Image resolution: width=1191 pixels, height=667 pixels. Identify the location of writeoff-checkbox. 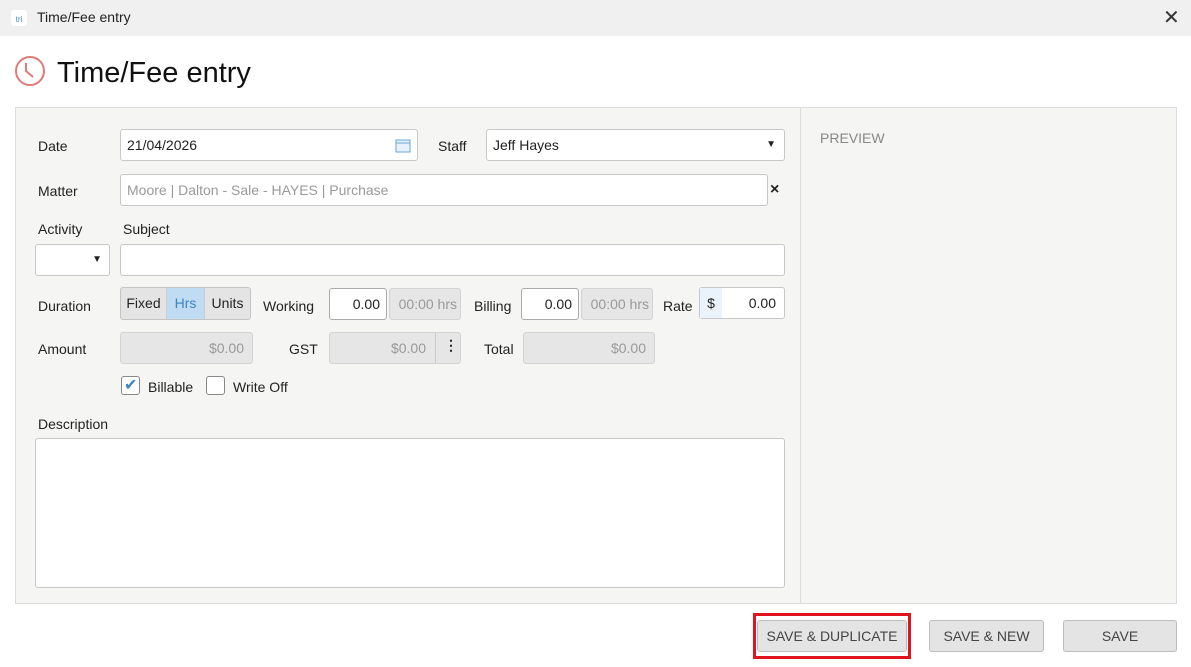
(215, 385).